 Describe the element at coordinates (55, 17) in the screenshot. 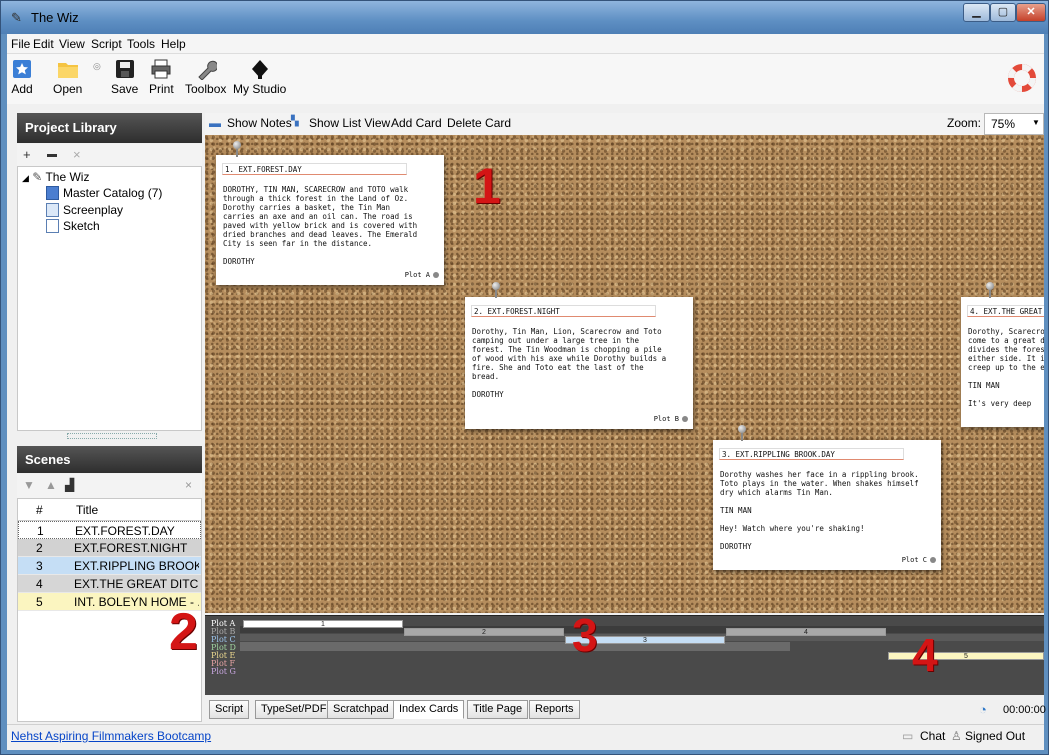

I see `window-title: The Wiz` at that location.